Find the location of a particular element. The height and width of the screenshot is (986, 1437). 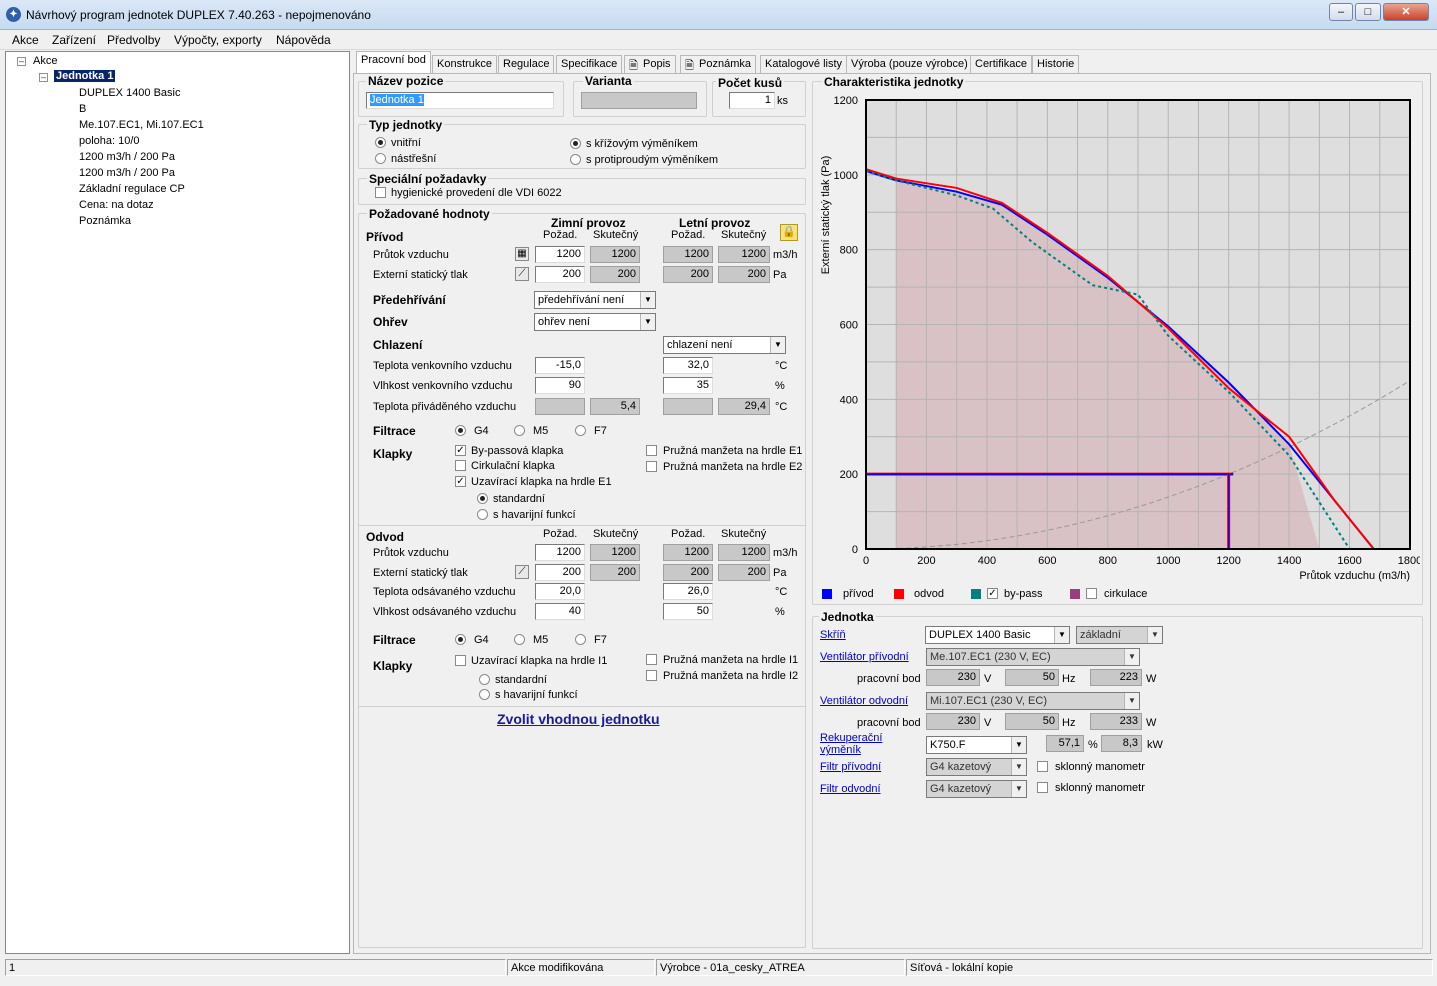

recuperator-link: Rekuperační is located at coordinates (851, 738).